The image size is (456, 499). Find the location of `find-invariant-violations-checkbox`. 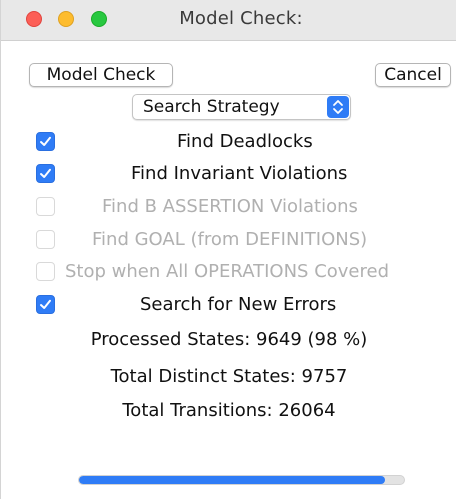

find-invariant-violations-checkbox is located at coordinates (45, 173).